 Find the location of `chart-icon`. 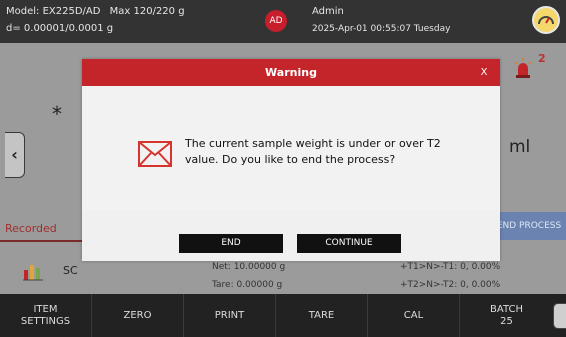

chart-icon is located at coordinates (33, 271).